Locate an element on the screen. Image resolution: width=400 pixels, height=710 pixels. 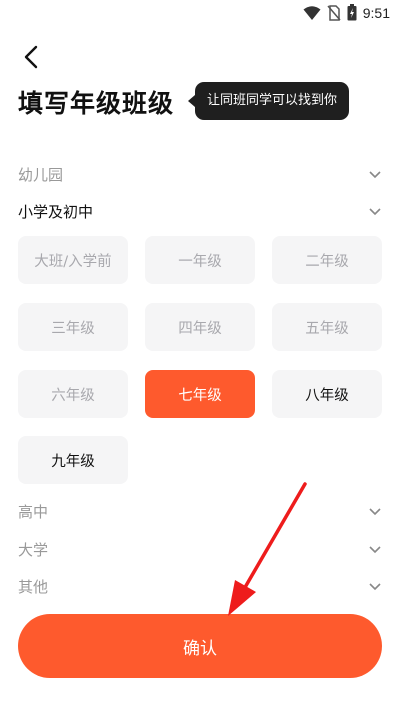
grade-option: 七年级 is located at coordinates (200, 394).